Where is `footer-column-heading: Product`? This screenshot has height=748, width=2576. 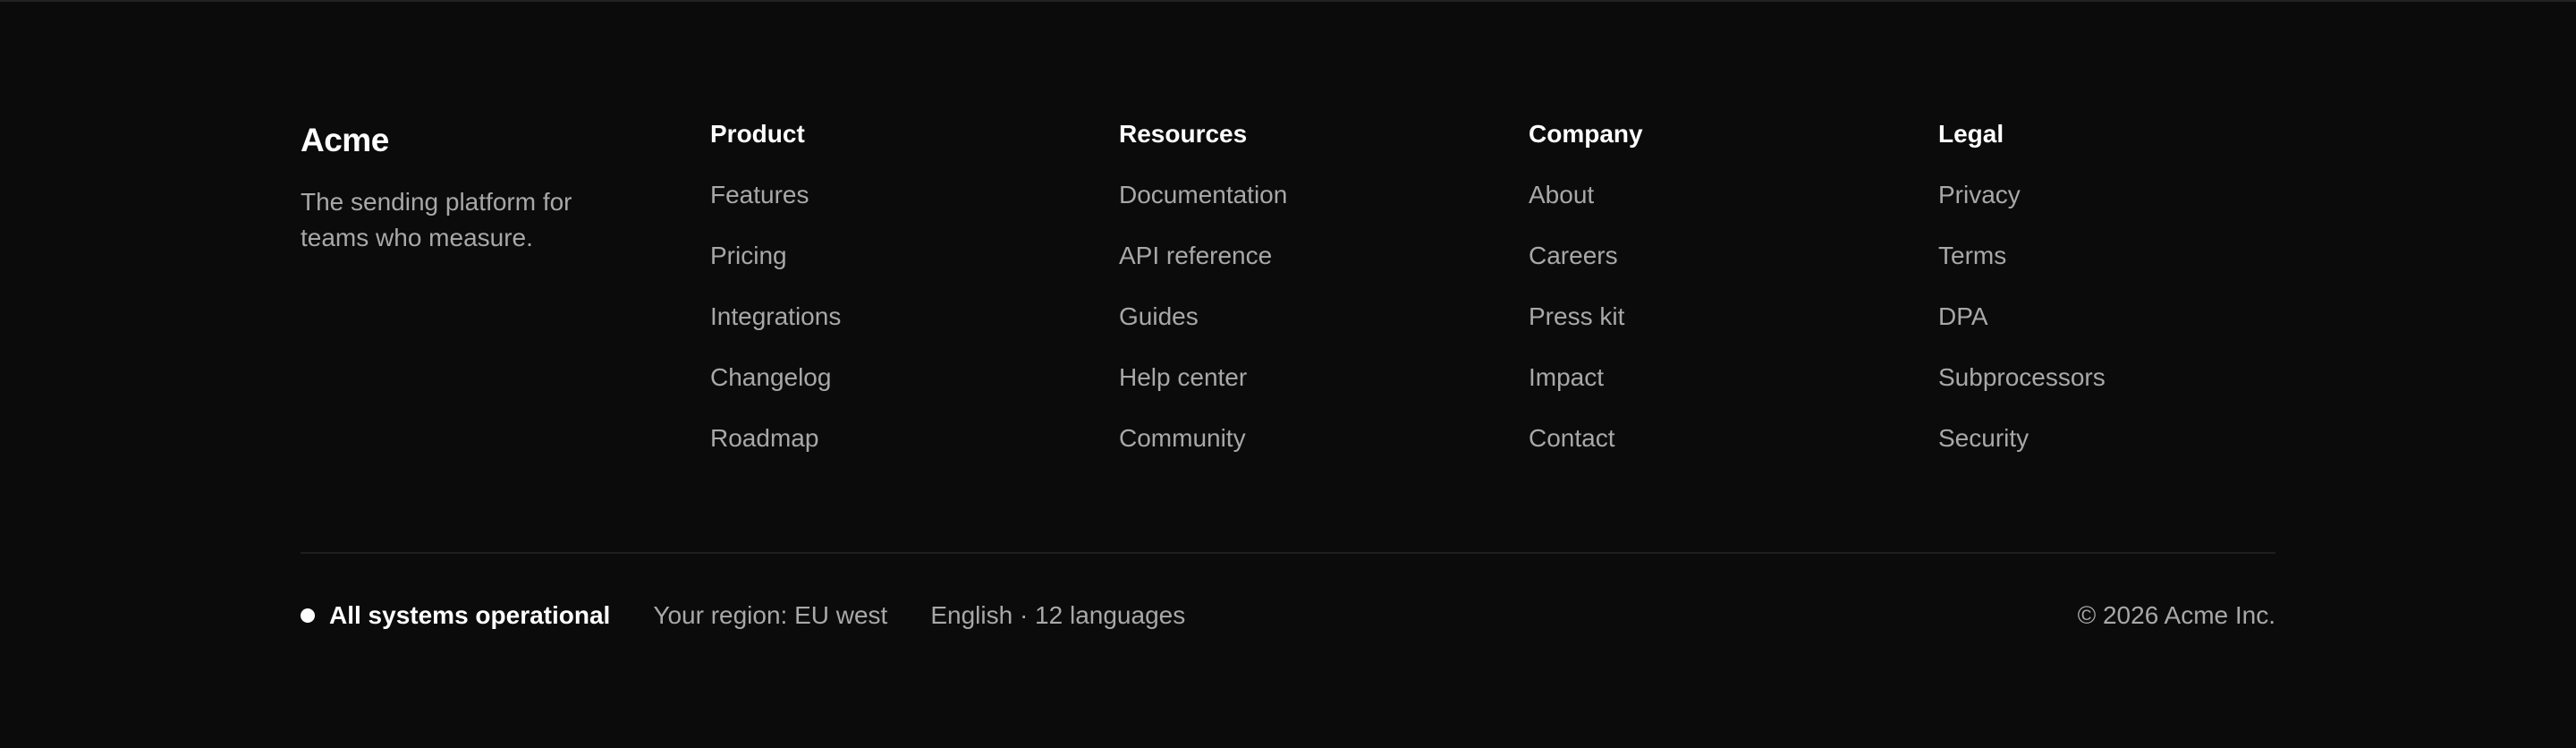
footer-column-heading: Product is located at coordinates (757, 134).